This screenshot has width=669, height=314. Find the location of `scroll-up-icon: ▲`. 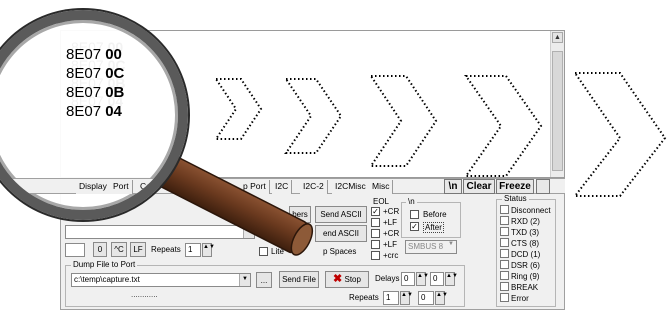

scroll-up-icon: ▲ is located at coordinates (557, 37).